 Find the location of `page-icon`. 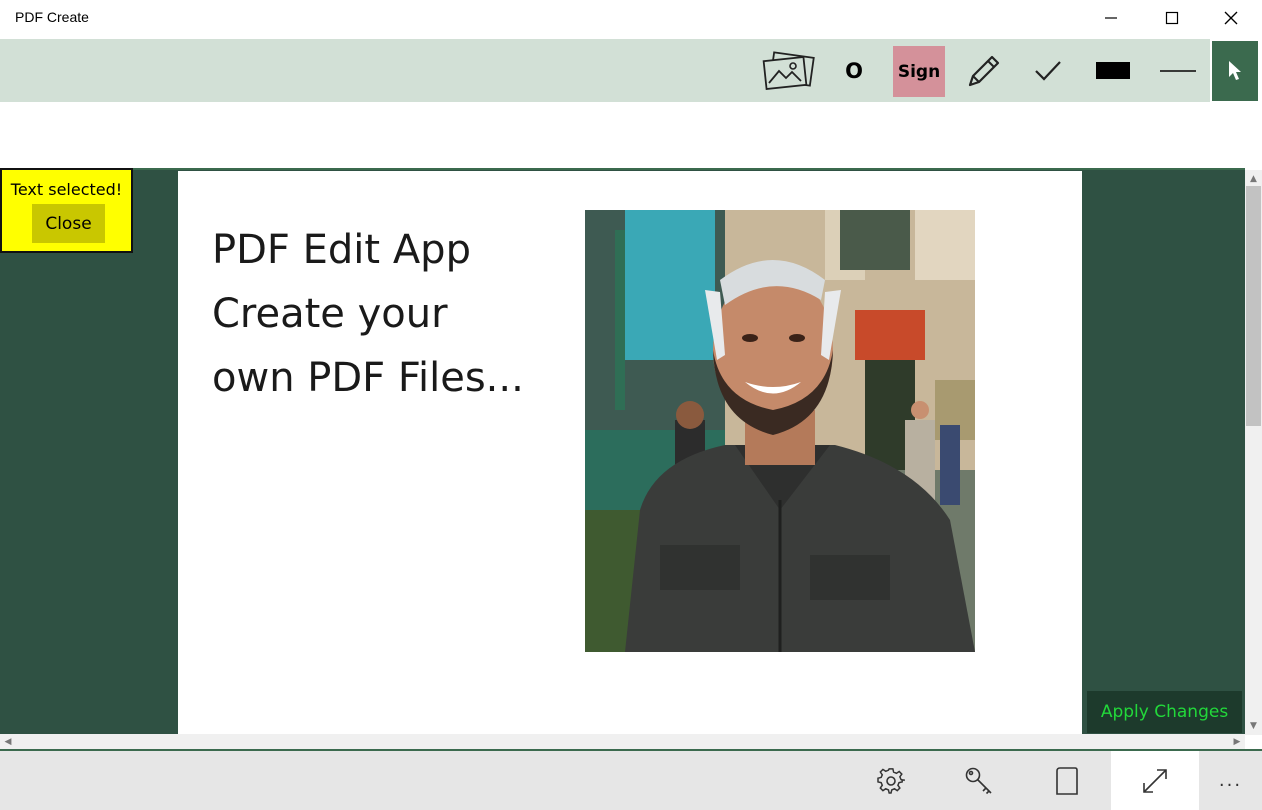

page-icon is located at coordinates (1067, 780).